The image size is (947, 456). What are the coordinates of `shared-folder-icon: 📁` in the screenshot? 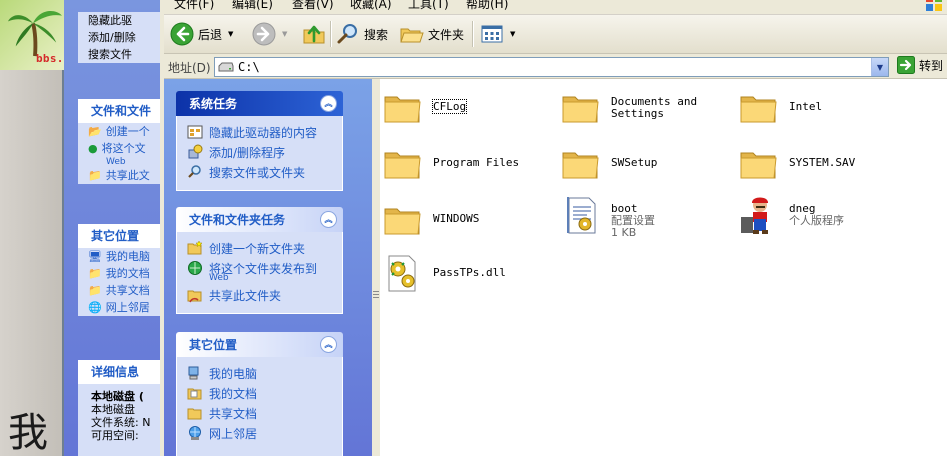 It's located at (95, 290).